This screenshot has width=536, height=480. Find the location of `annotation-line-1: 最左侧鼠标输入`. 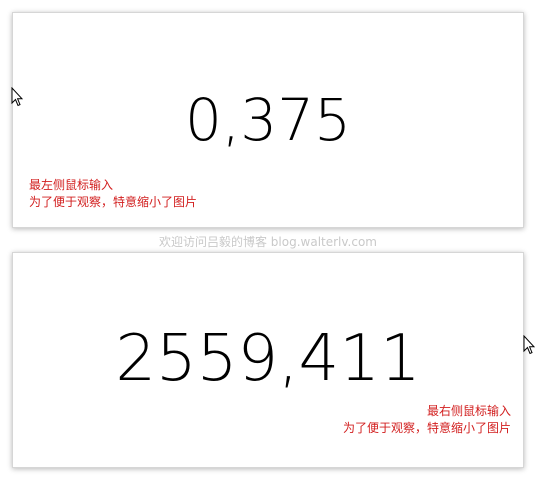

annotation-line-1: 最左侧鼠标输入 is located at coordinates (71, 185).